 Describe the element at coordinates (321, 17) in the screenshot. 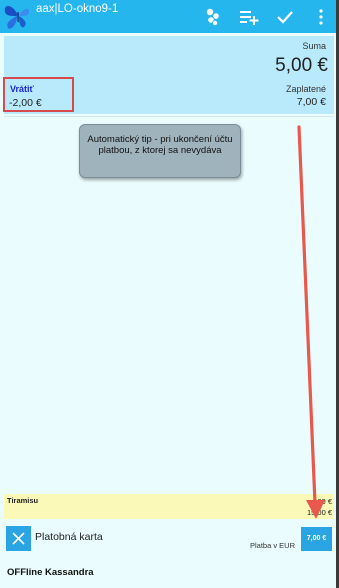

I see `more-vert-icon` at that location.